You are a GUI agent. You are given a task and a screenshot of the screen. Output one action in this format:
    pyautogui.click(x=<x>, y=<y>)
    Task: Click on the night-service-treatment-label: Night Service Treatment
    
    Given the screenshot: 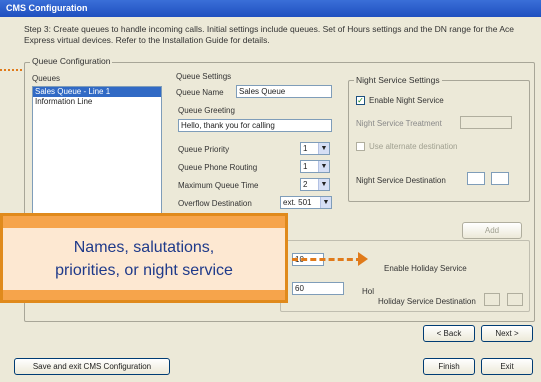 What is the action you would take?
    pyautogui.click(x=399, y=123)
    